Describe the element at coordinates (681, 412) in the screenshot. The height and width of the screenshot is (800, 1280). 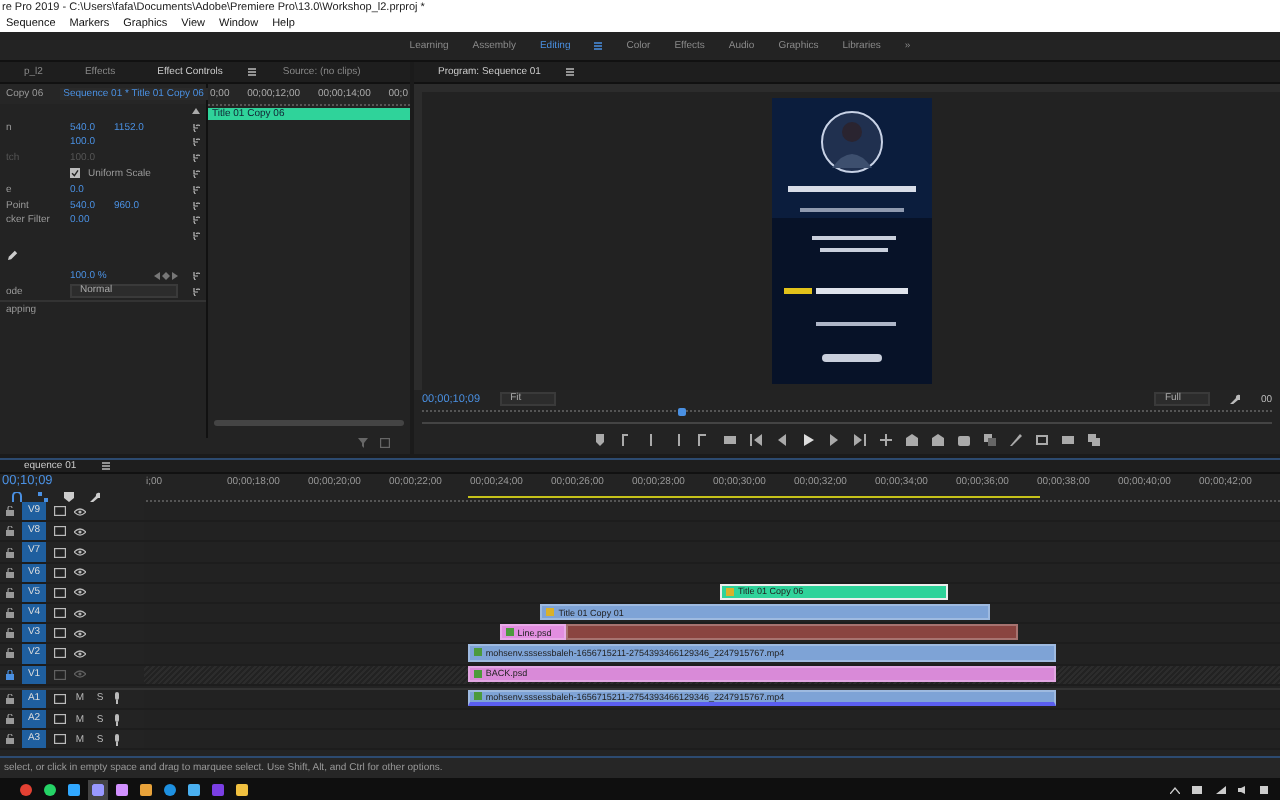
I see `playhead` at that location.